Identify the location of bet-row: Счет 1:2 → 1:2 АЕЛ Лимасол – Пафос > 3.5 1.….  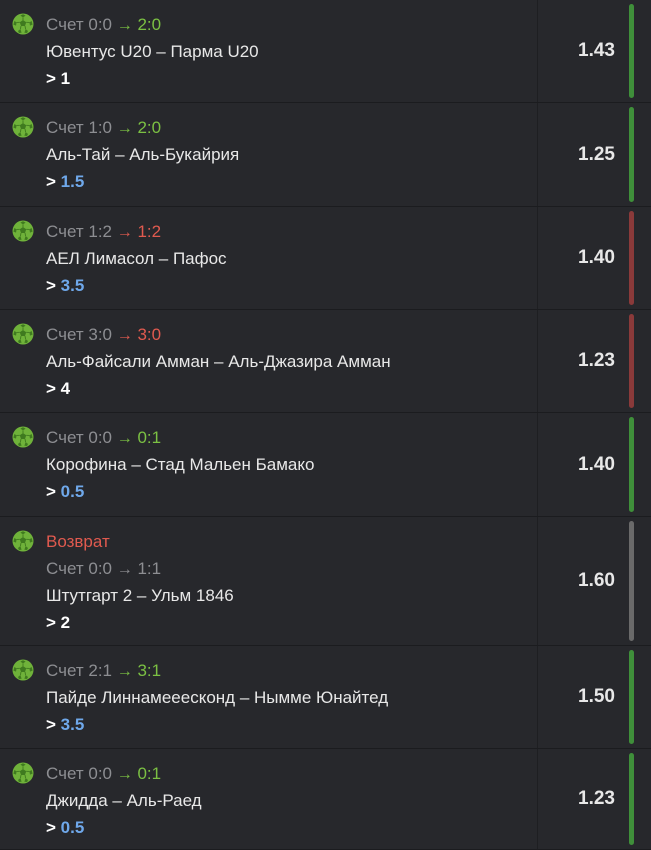
(325, 258).